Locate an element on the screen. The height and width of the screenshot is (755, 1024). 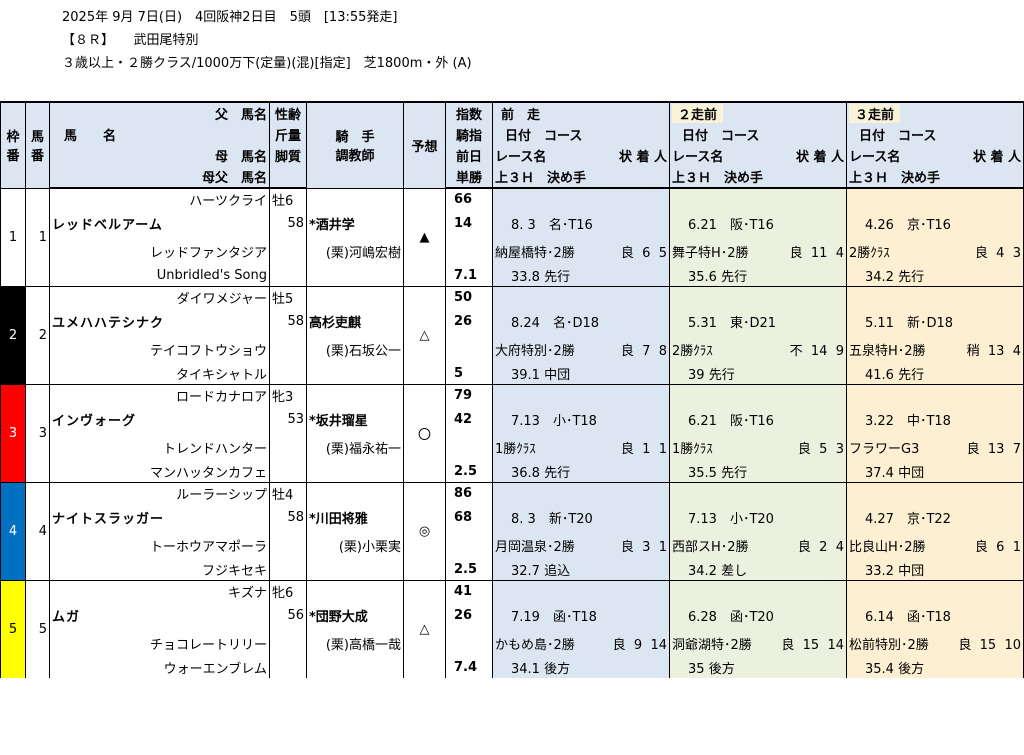
col-prev3-race: レース名状 着 人 is located at coordinates (935, 155).